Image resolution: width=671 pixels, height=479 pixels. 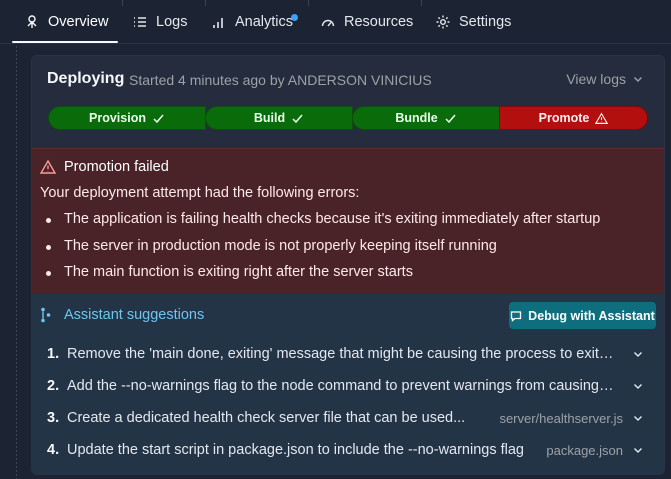 I want to click on pipeline-stage-provision: Provision, so click(x=127, y=118).